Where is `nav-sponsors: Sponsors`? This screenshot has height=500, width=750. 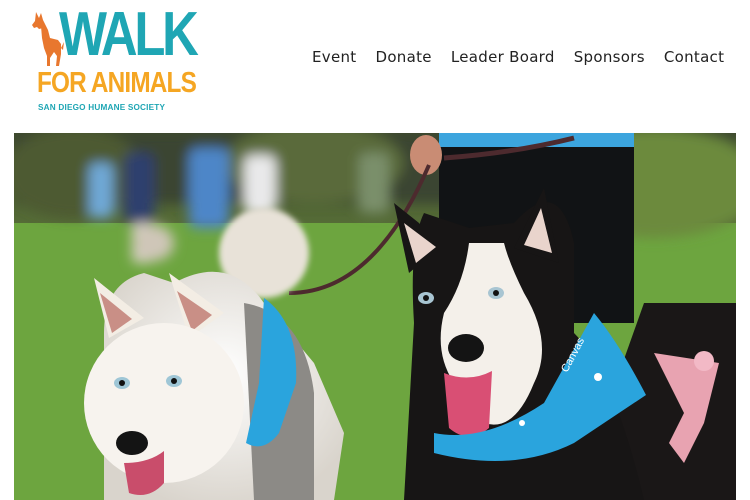
nav-sponsors: Sponsors is located at coordinates (609, 57).